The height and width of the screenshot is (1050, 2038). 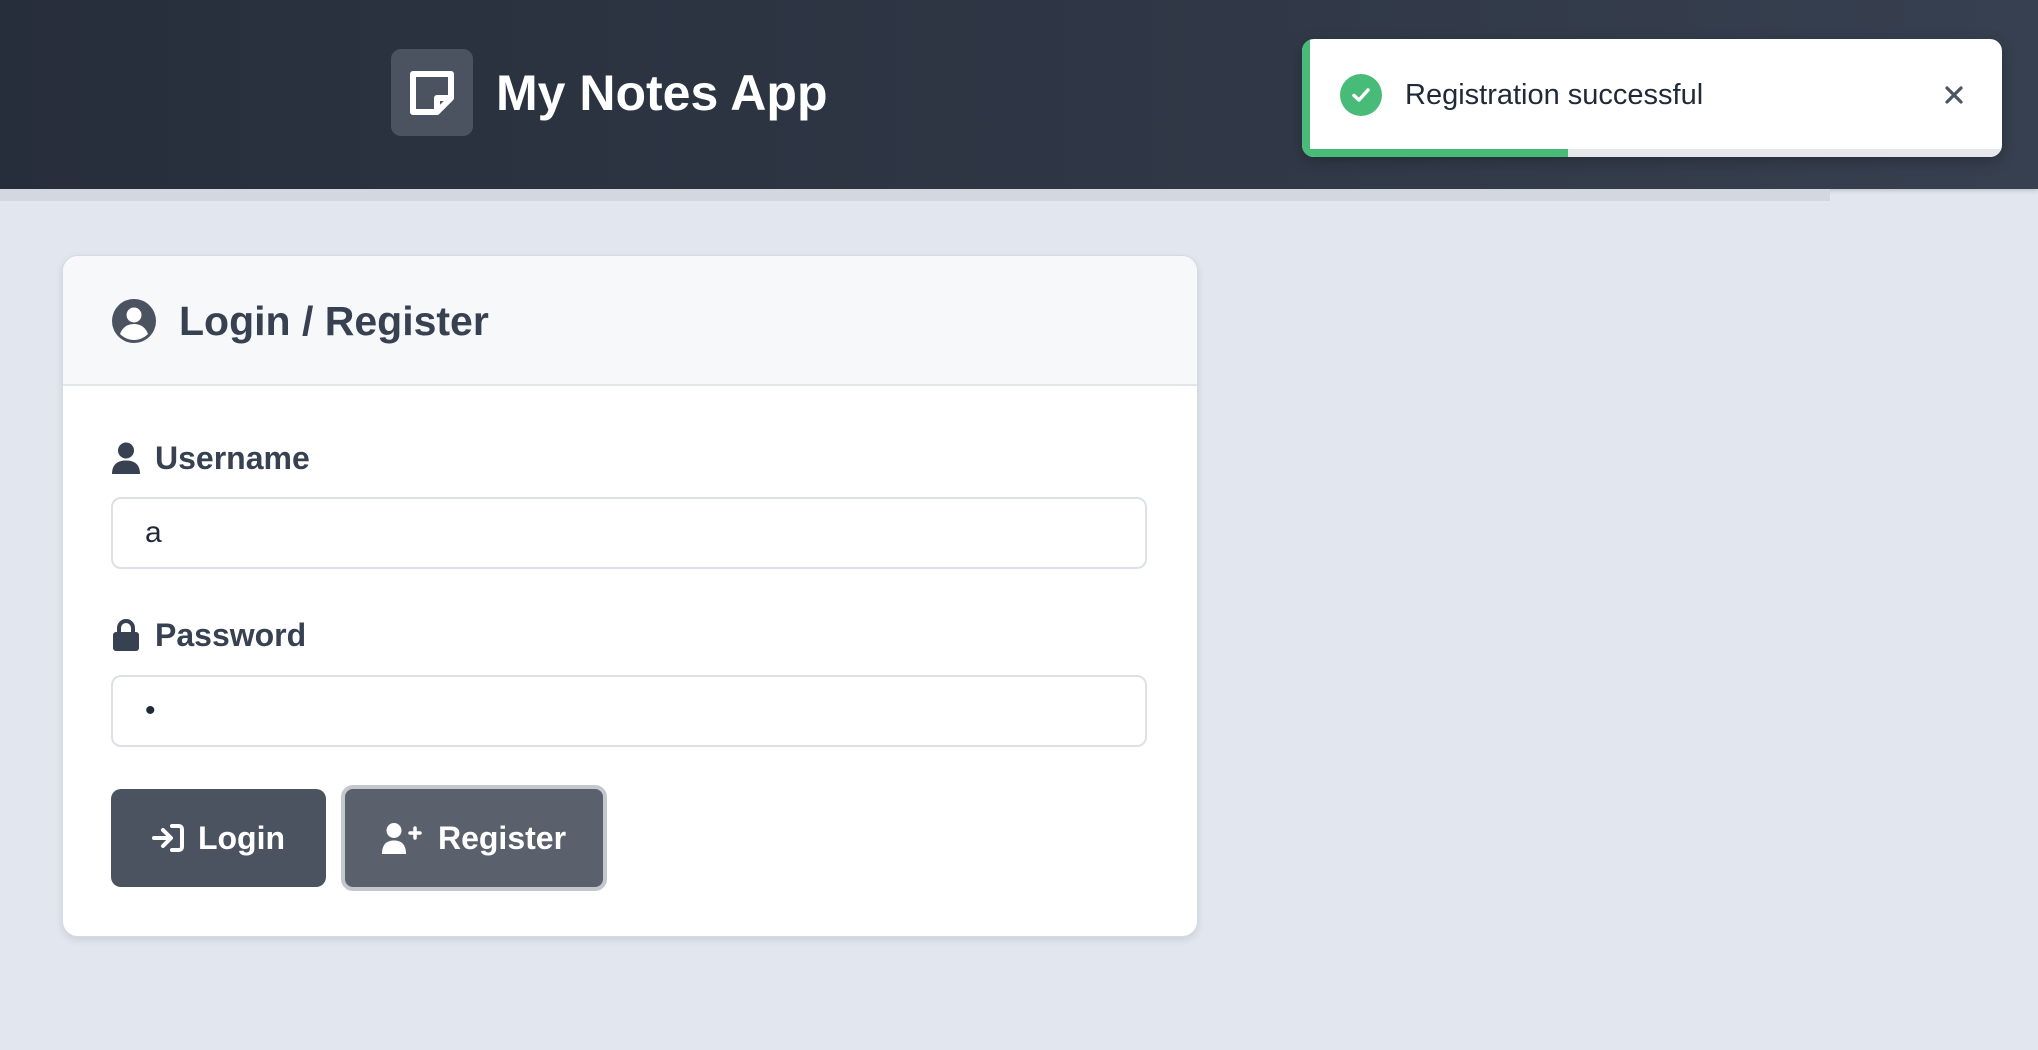 What do you see at coordinates (629, 711) in the screenshot?
I see `password-input` at bounding box center [629, 711].